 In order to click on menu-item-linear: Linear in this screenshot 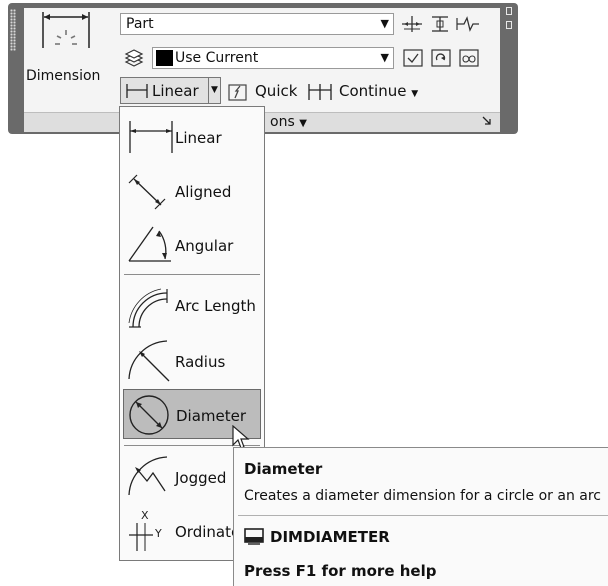, I will do `click(192, 136)`.